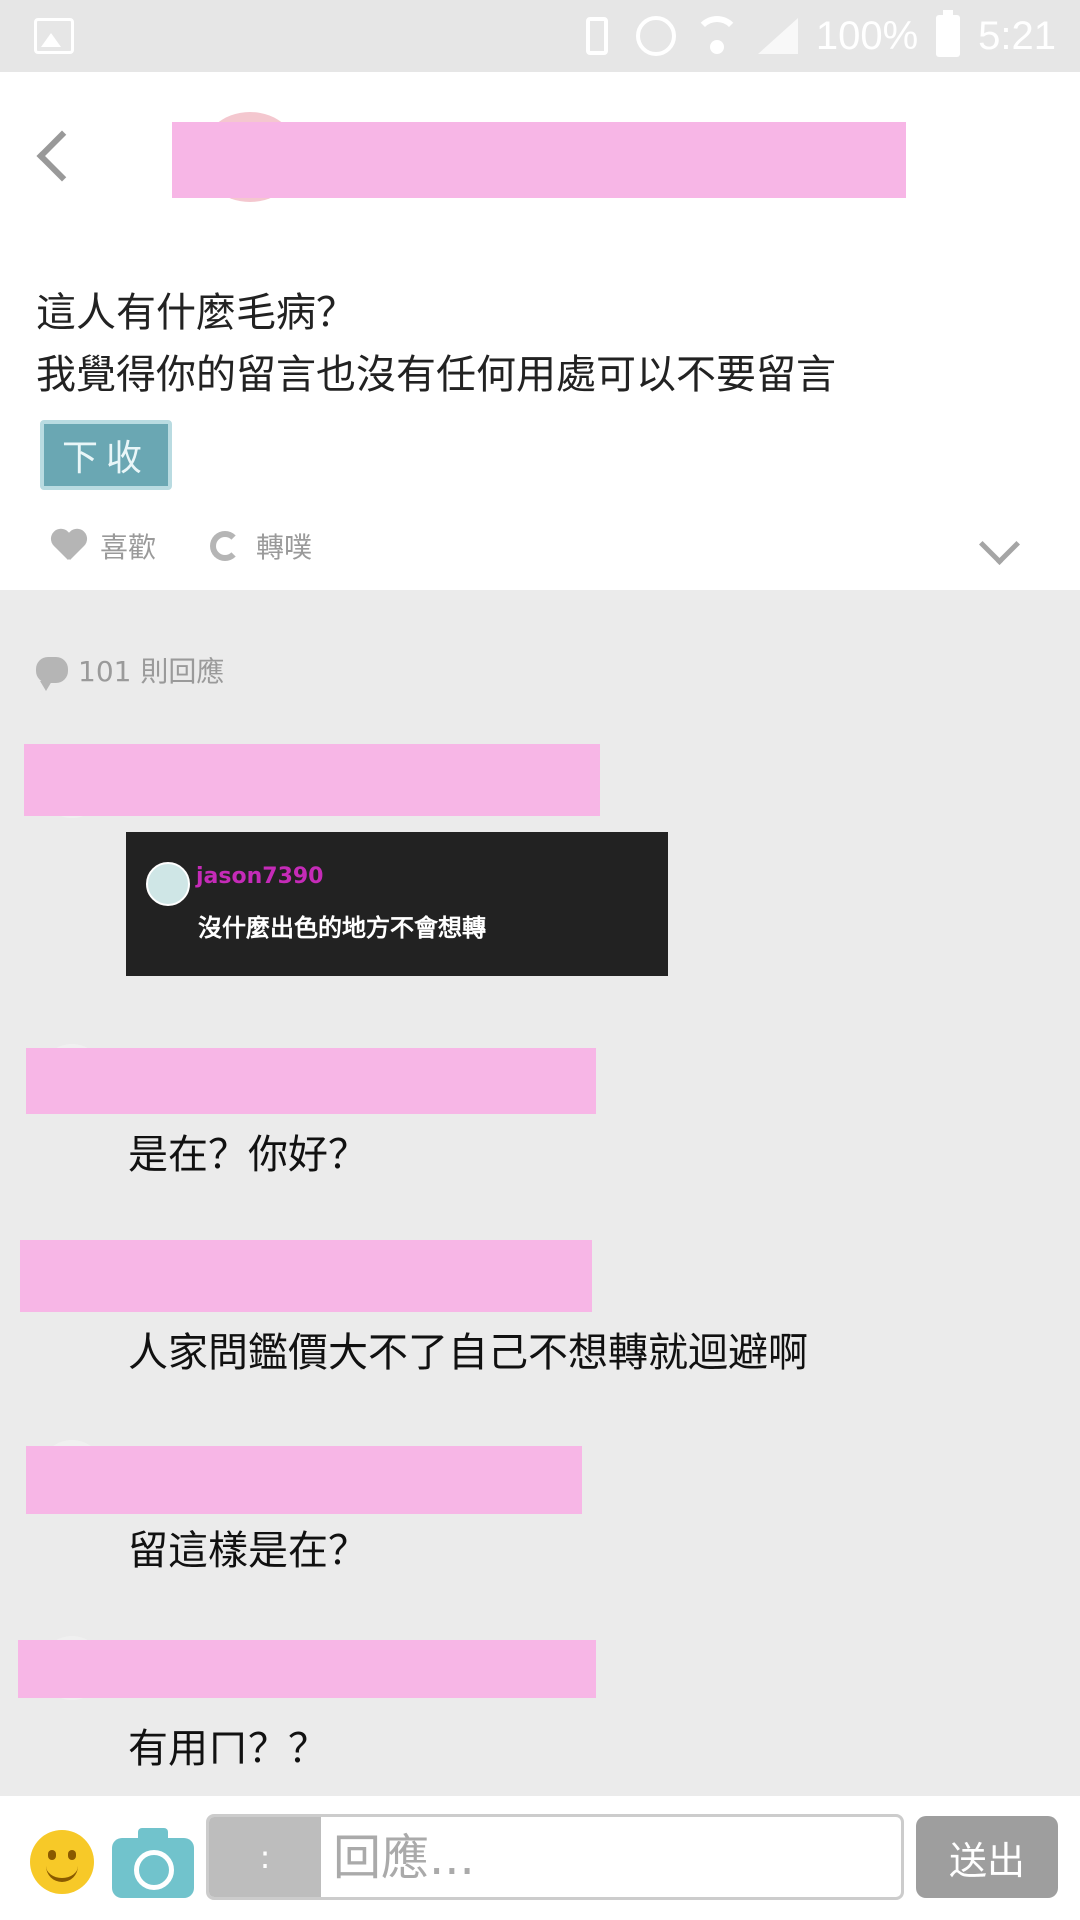  I want to click on comment-text: 人家問鑑價大不了自己不想轉就迴避啊, so click(468, 1353).